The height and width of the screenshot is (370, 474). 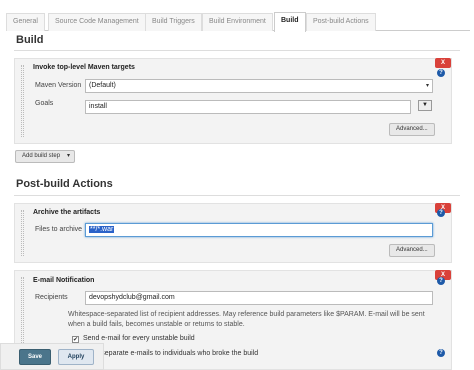 I want to click on post-build-section-title: Post-build Actions, so click(x=64, y=184).